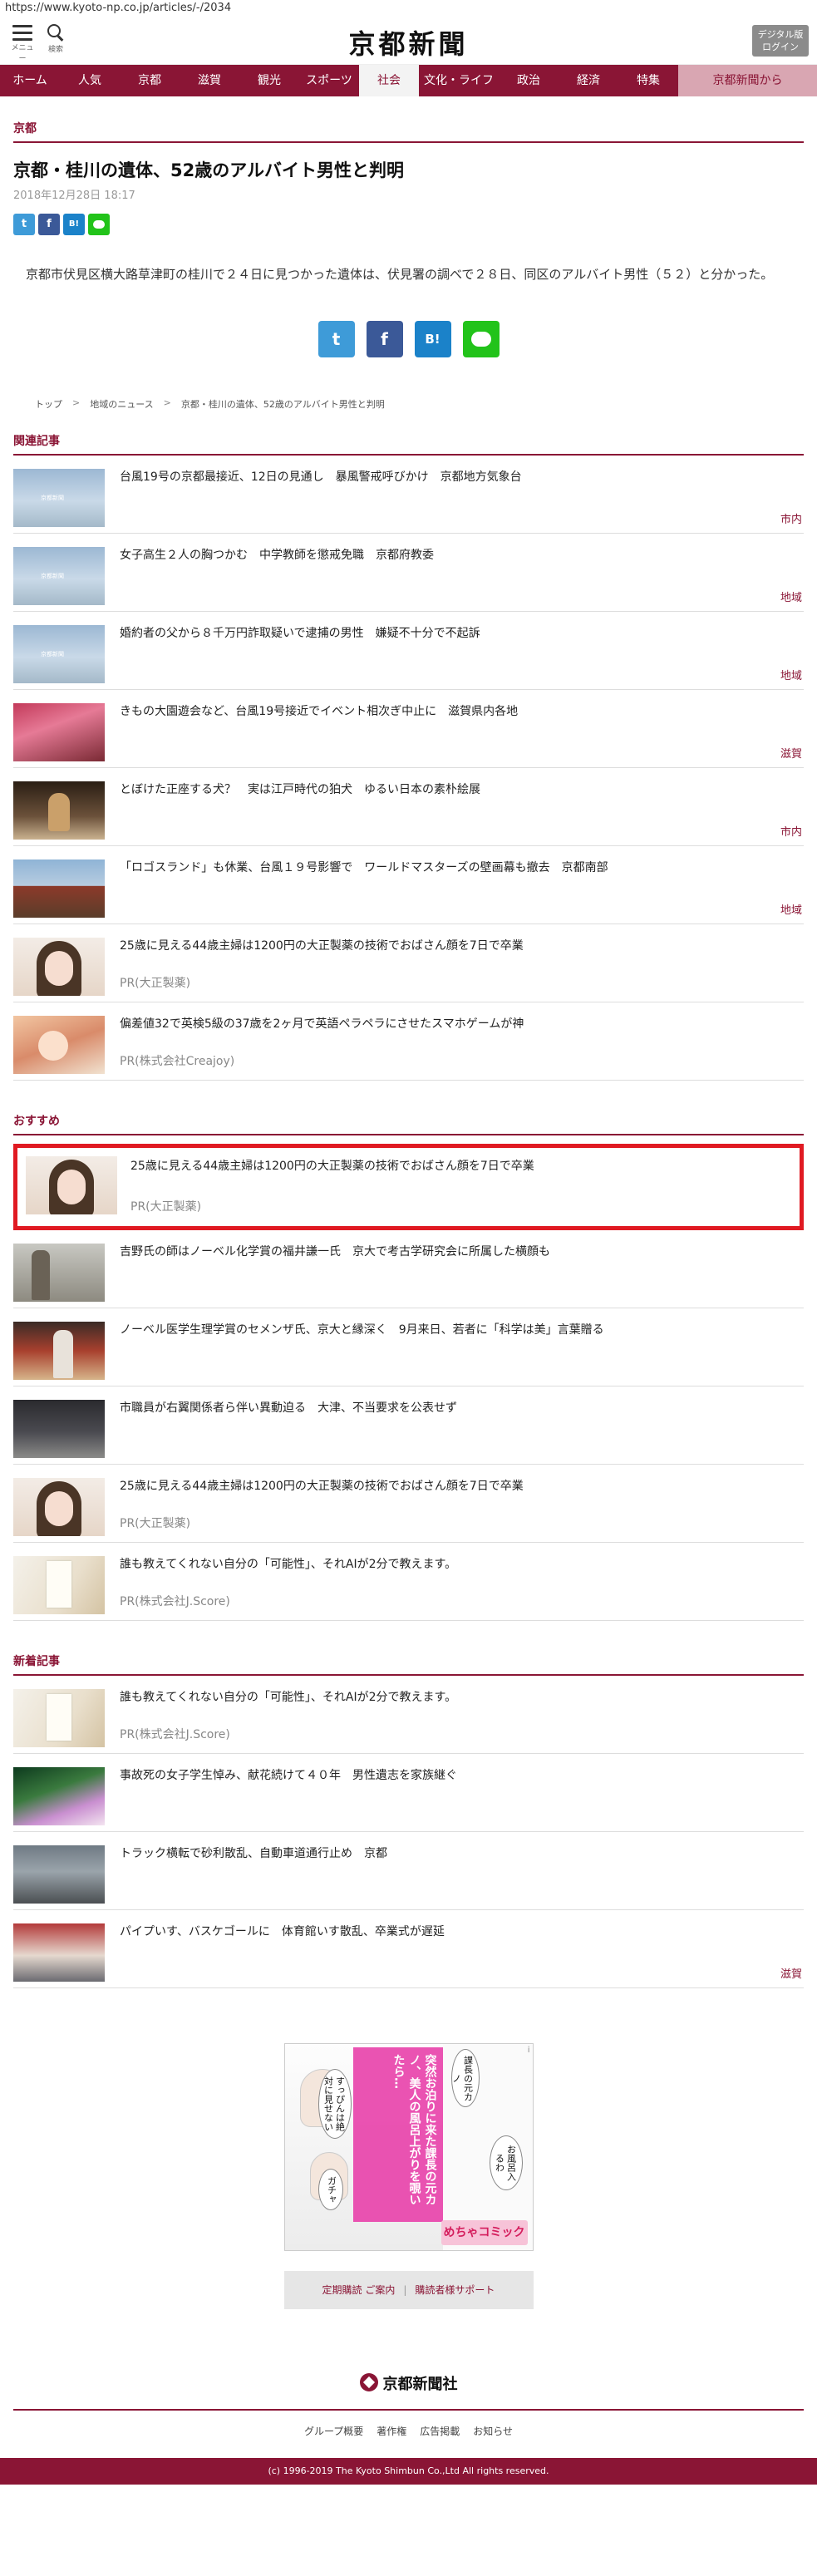  Describe the element at coordinates (300, 633) in the screenshot. I see `item-title: 婚約者の父から８千万円詐取疑いで逮捕の男性 嫌疑不十分で不起訴` at that location.